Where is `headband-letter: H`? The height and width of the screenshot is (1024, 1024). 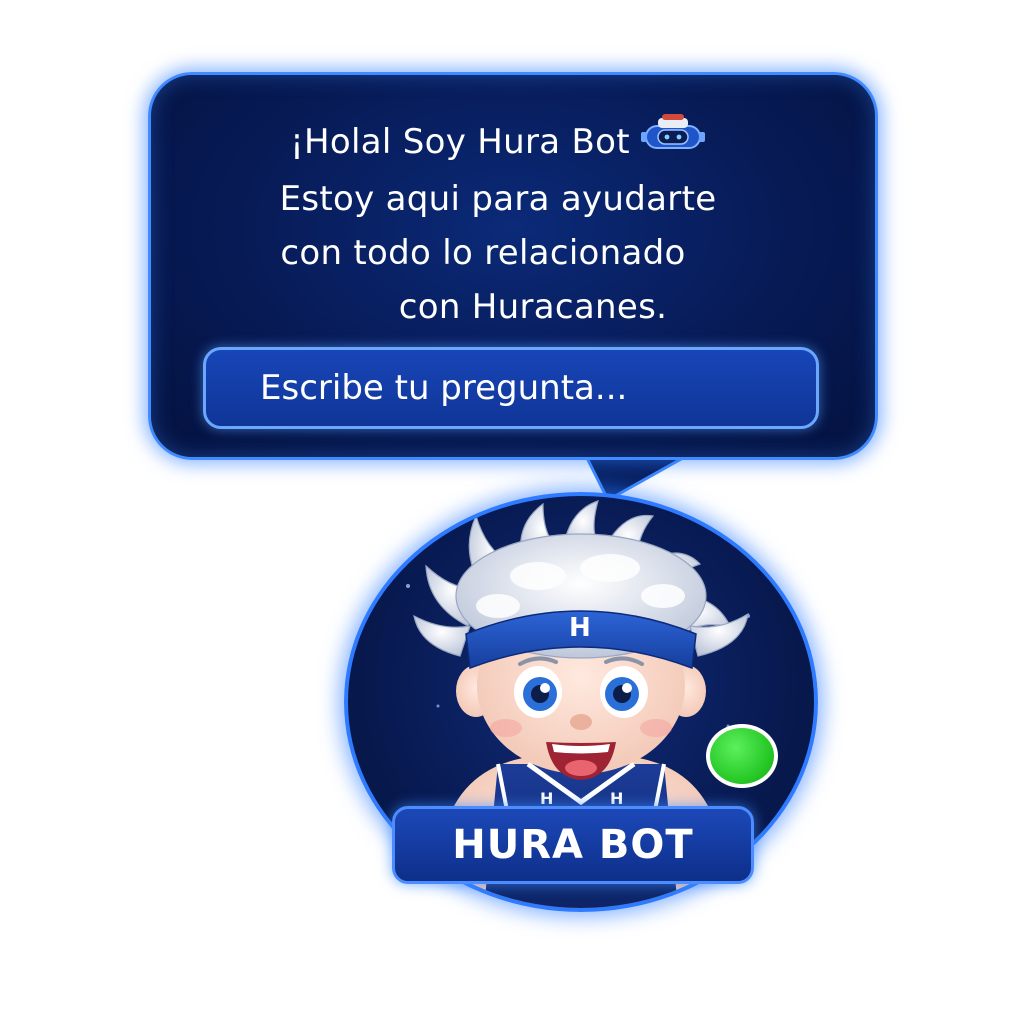
headband-letter: H is located at coordinates (580, 628).